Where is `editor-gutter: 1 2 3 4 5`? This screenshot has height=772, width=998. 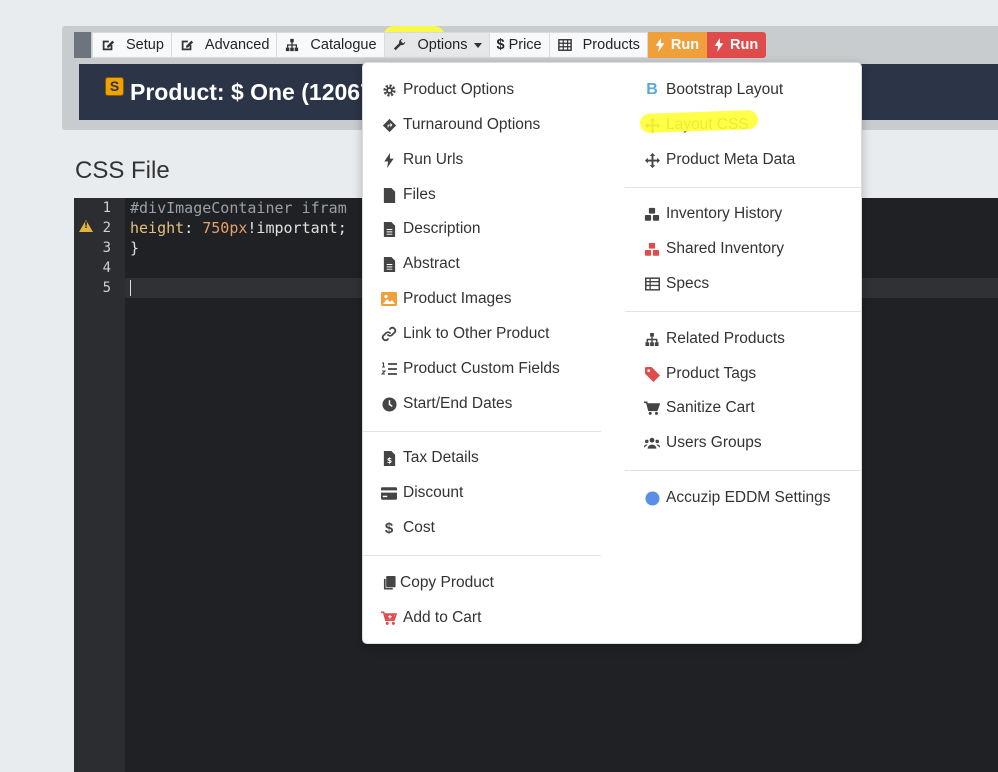 editor-gutter: 1 2 3 4 5 is located at coordinates (99, 485).